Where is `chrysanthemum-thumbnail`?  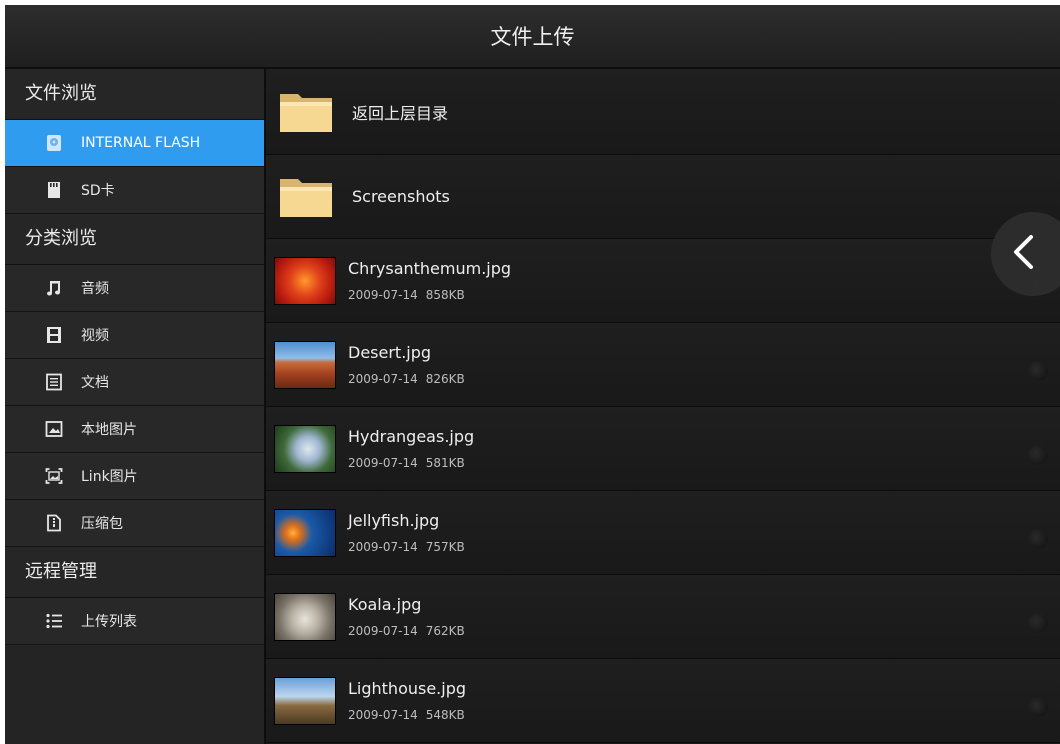 chrysanthemum-thumbnail is located at coordinates (305, 280).